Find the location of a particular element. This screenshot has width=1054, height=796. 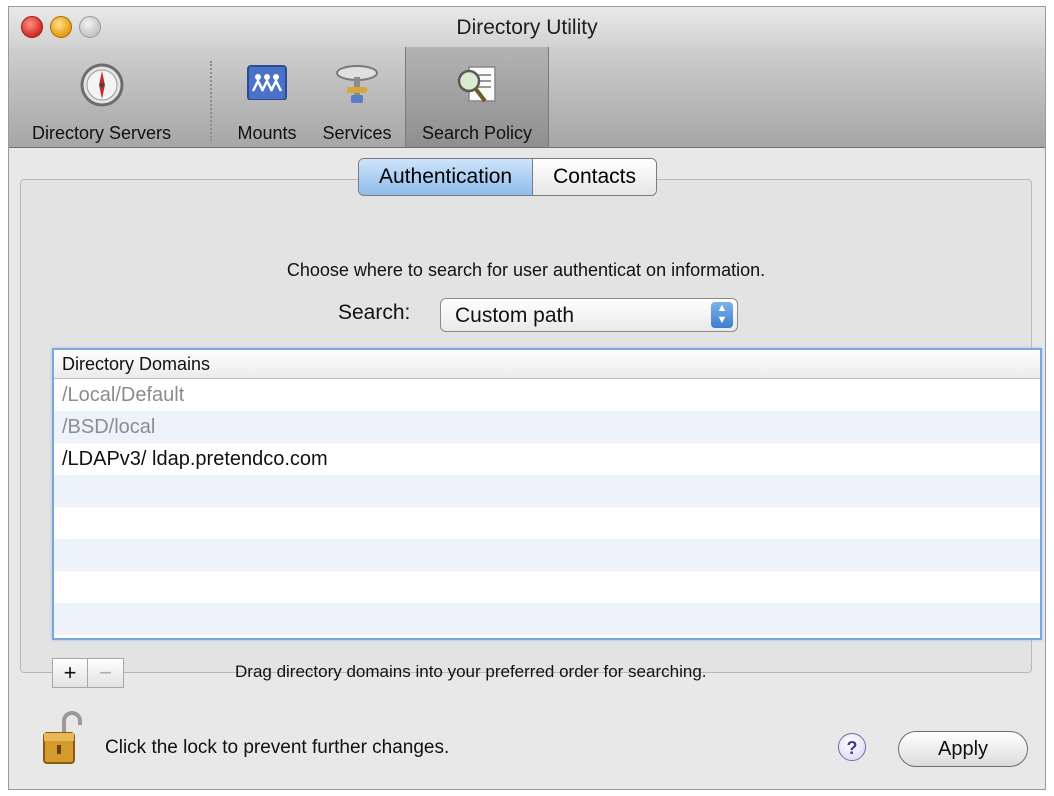

search-label: Search: is located at coordinates (374, 312).